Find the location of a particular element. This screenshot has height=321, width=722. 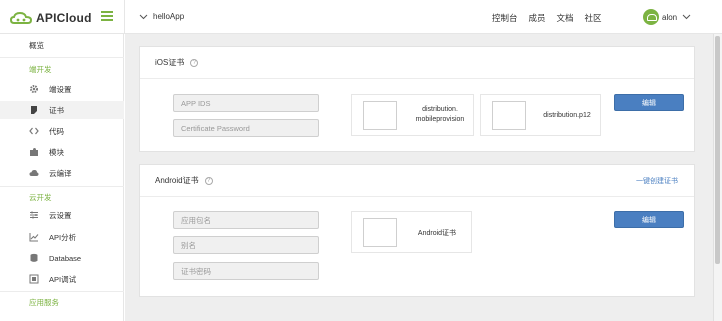

puzzle-icon is located at coordinates (34, 152).